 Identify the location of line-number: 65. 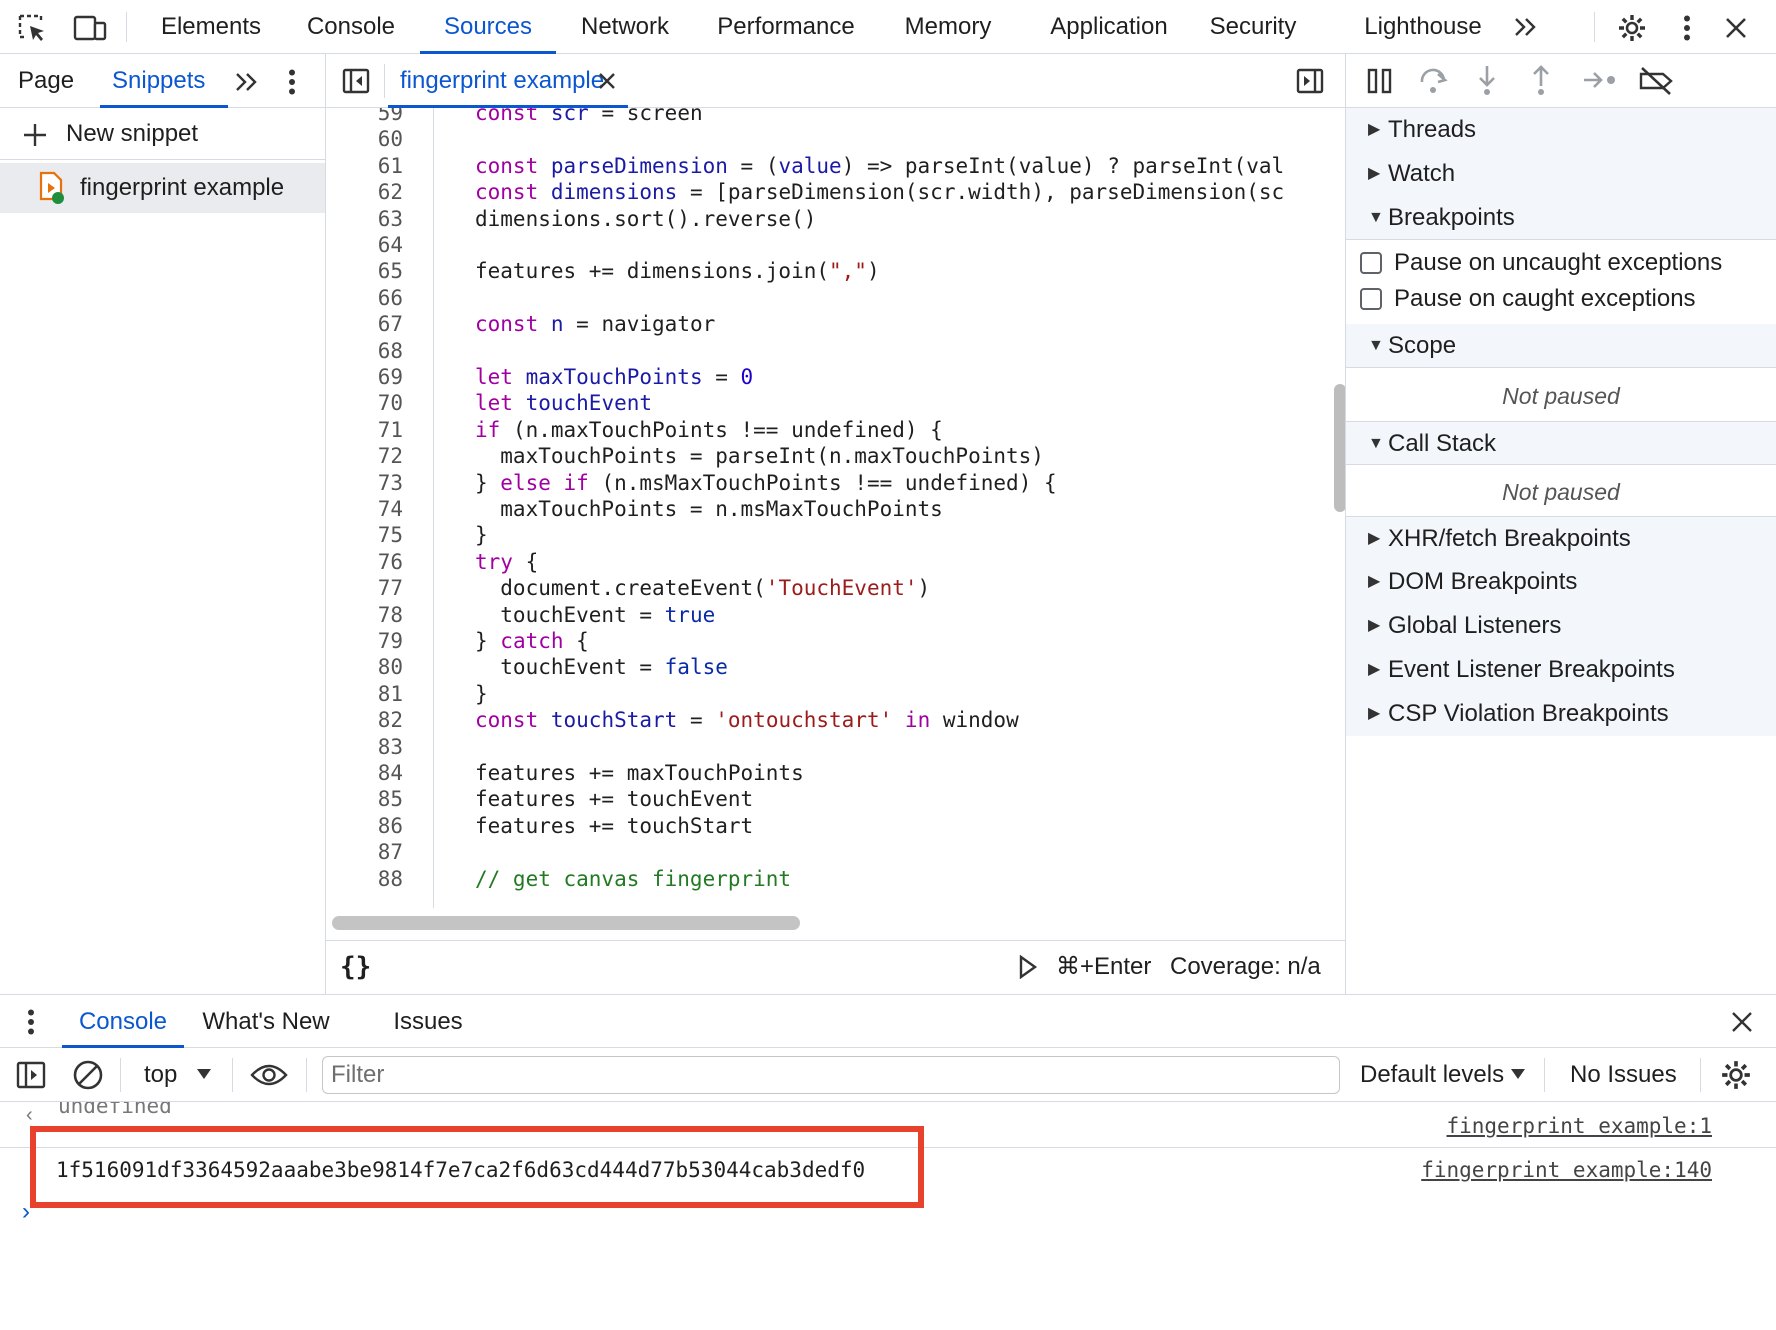
(390, 271).